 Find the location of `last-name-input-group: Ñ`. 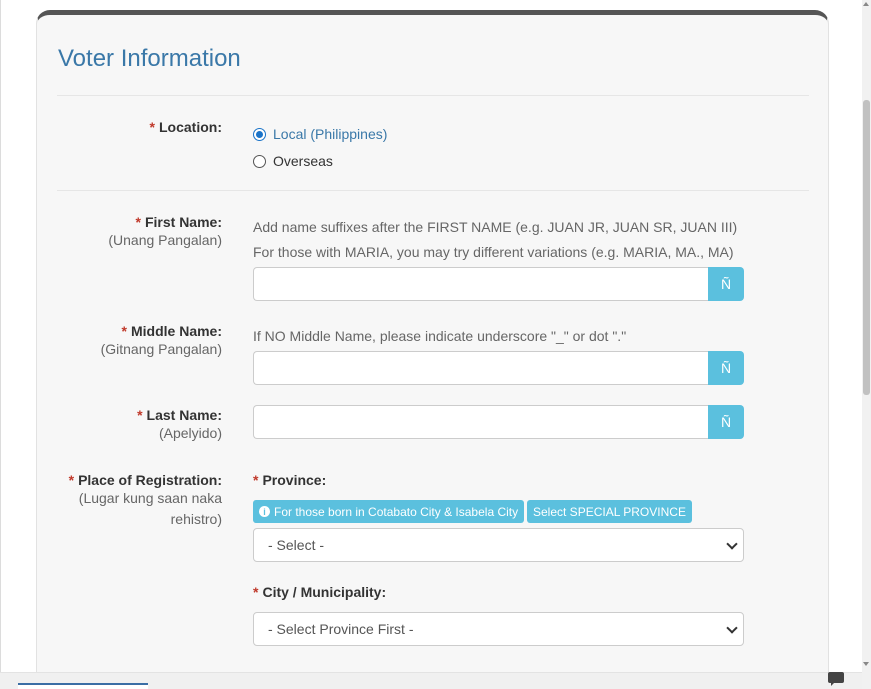

last-name-input-group: Ñ is located at coordinates (498, 422).